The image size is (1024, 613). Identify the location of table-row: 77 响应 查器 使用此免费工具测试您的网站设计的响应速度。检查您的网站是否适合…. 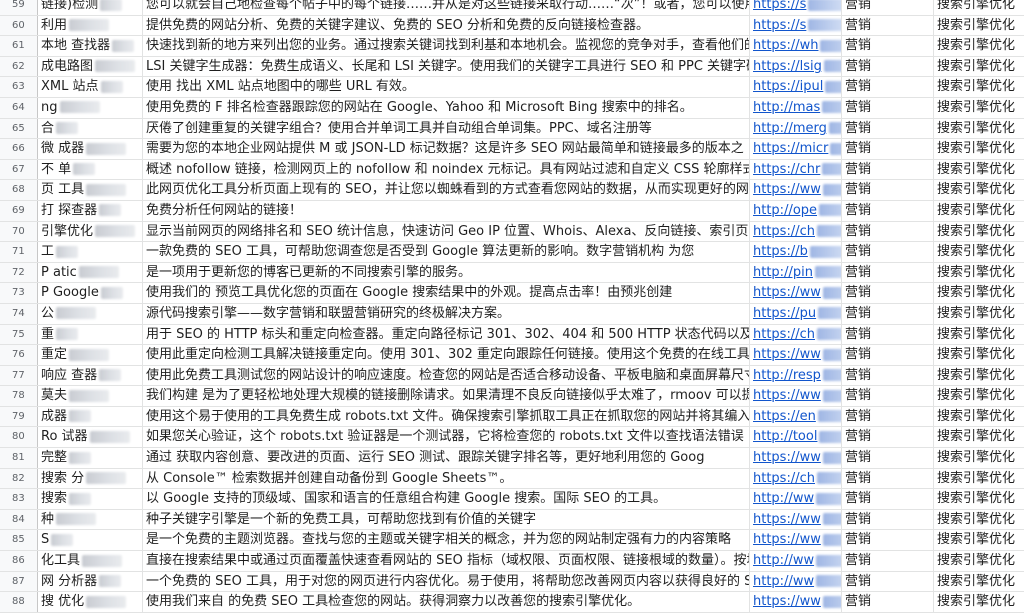
(512, 376).